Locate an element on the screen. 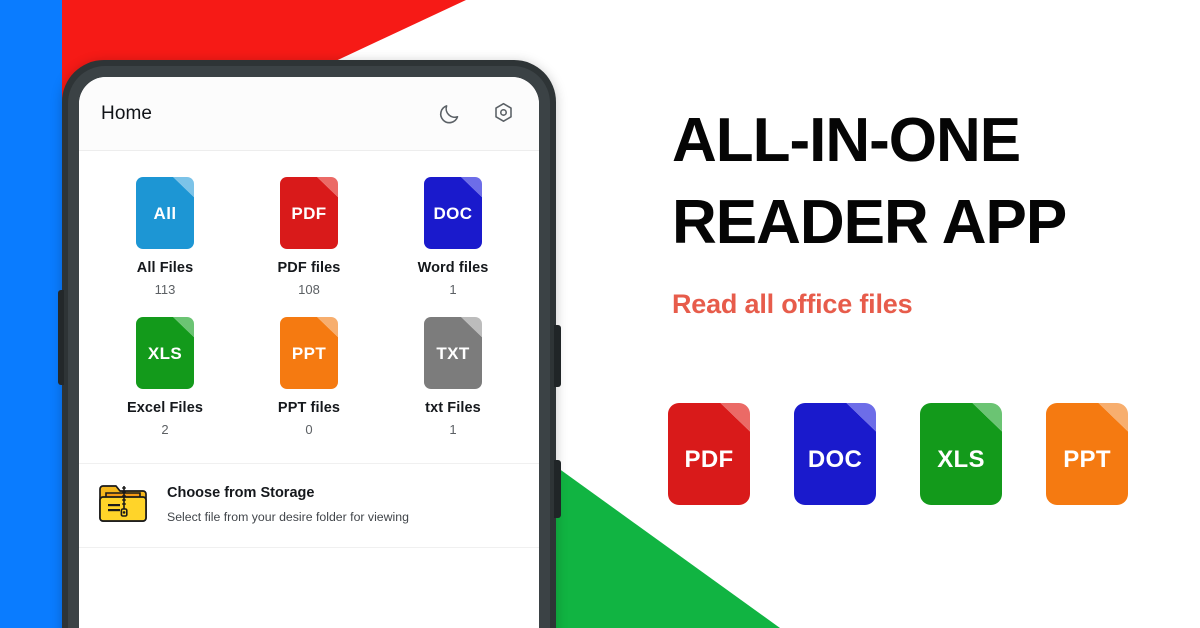 This screenshot has height=628, width=1200. icon-glyph: PDF is located at coordinates (309, 213).